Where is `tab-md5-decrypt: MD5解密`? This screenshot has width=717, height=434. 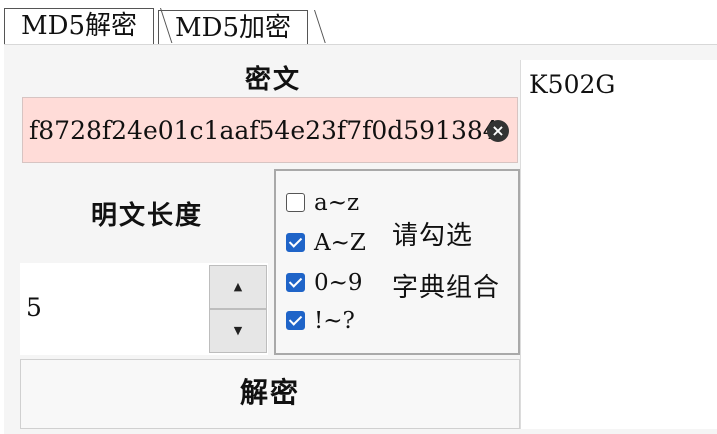
tab-md5-decrypt: MD5解密 is located at coordinates (79, 26).